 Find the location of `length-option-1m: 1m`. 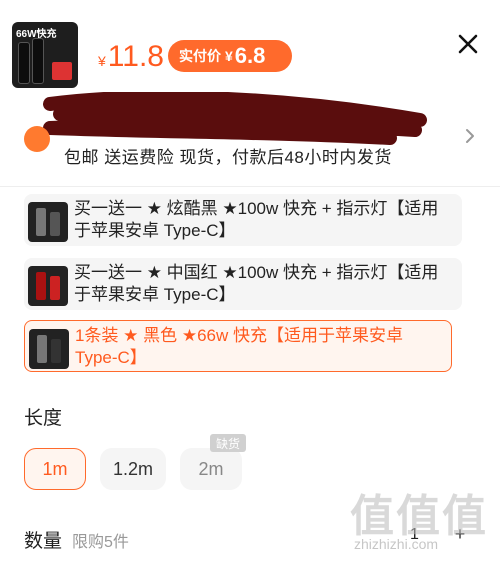

length-option-1m: 1m is located at coordinates (55, 469).